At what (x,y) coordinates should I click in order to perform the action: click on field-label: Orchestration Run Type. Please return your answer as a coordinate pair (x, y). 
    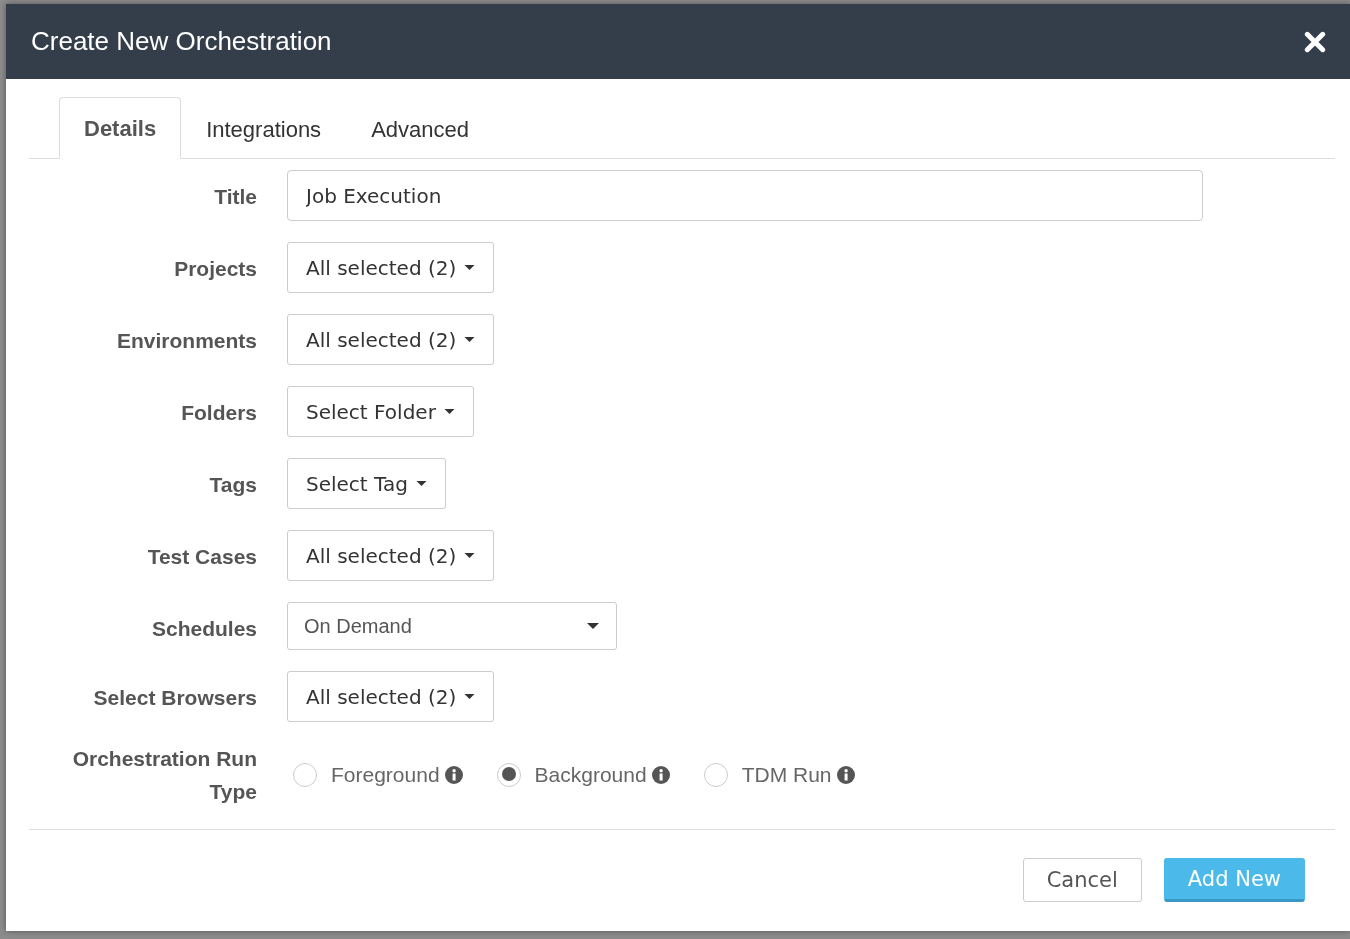
    Looking at the image, I should click on (164, 775).